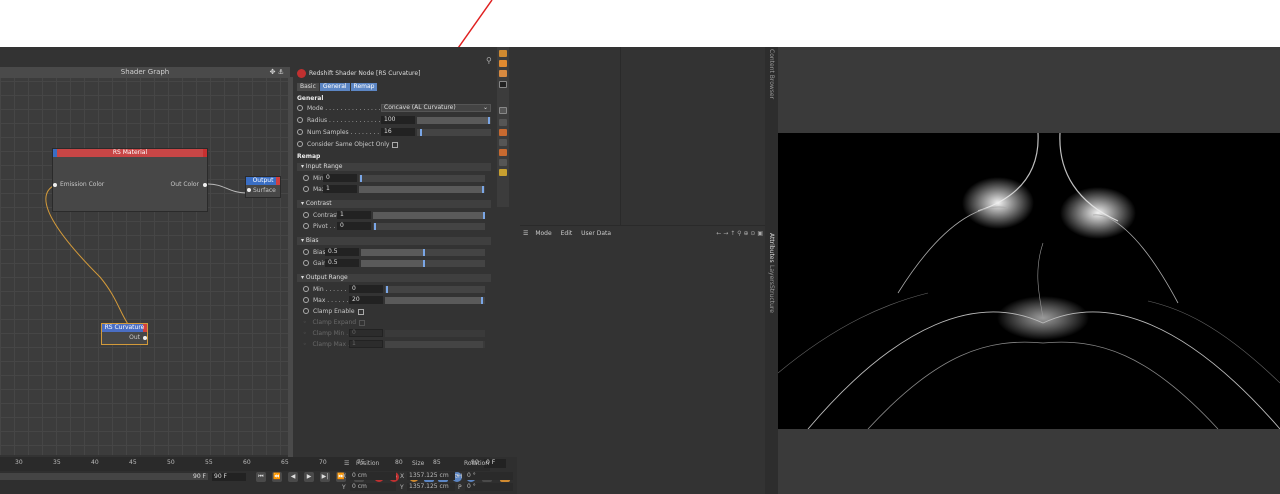 Image resolution: width=1280 pixels, height=494 pixels. Describe the element at coordinates (306, 188) in the screenshot. I see `input-max-animate-icon` at that location.